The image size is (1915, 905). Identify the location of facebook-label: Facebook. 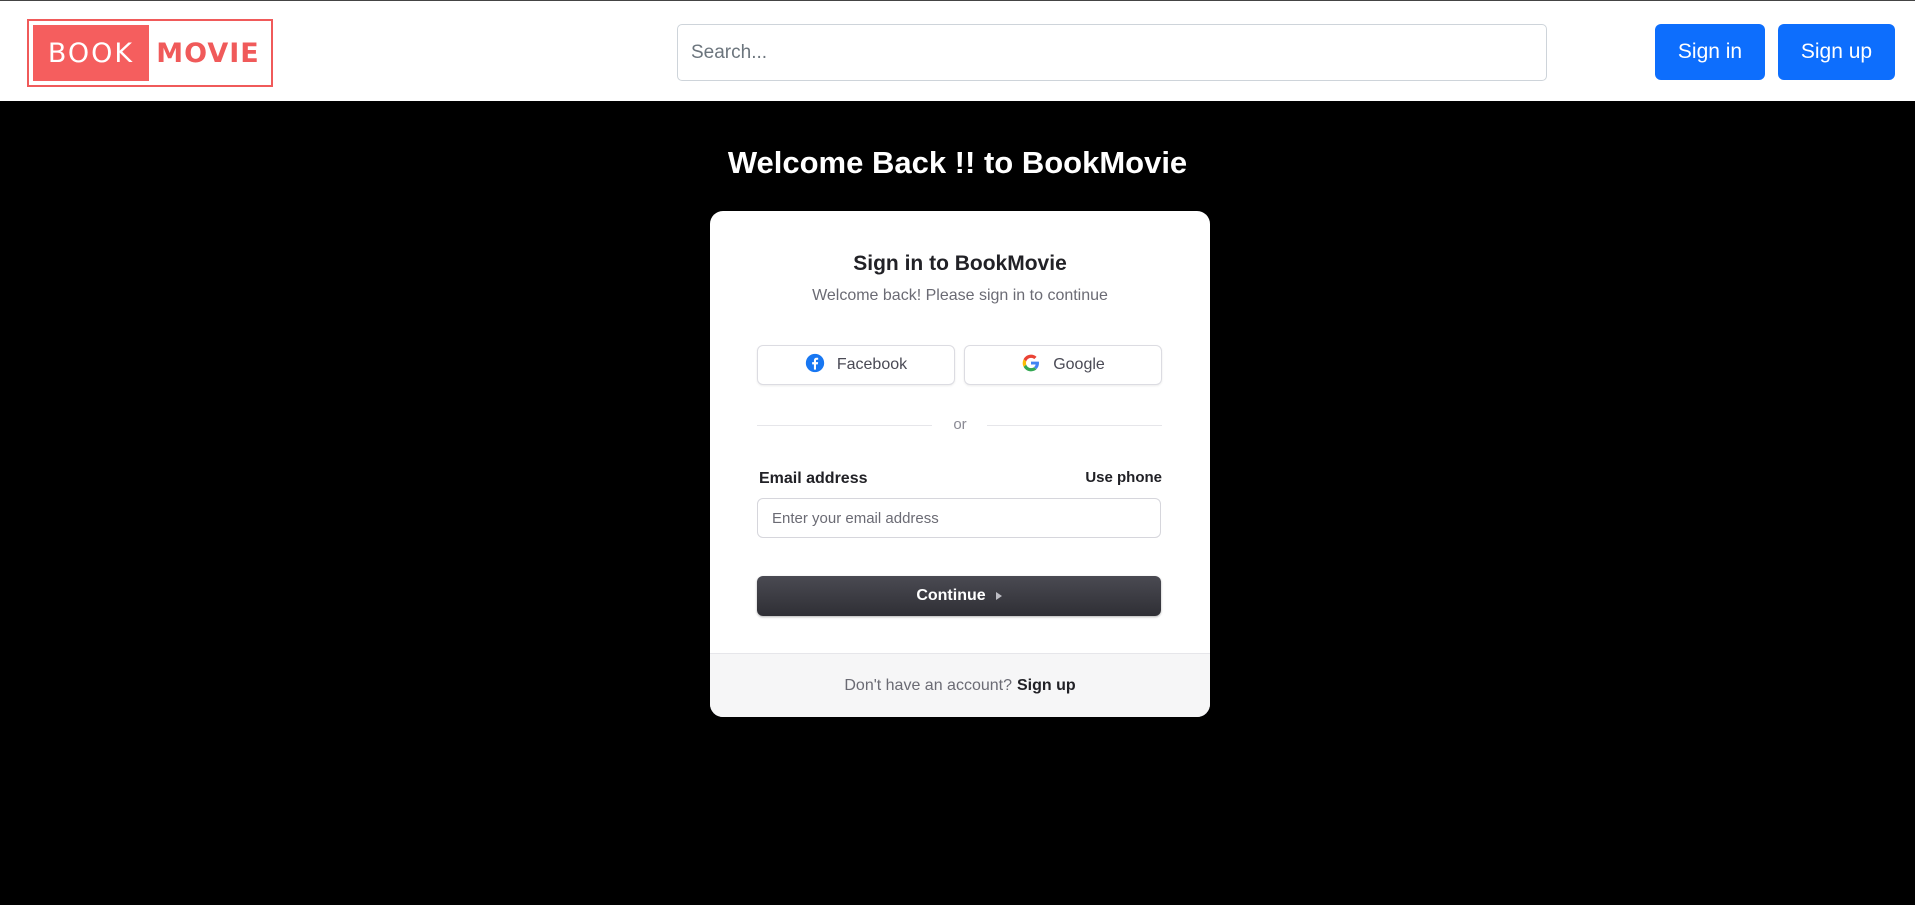
(872, 364).